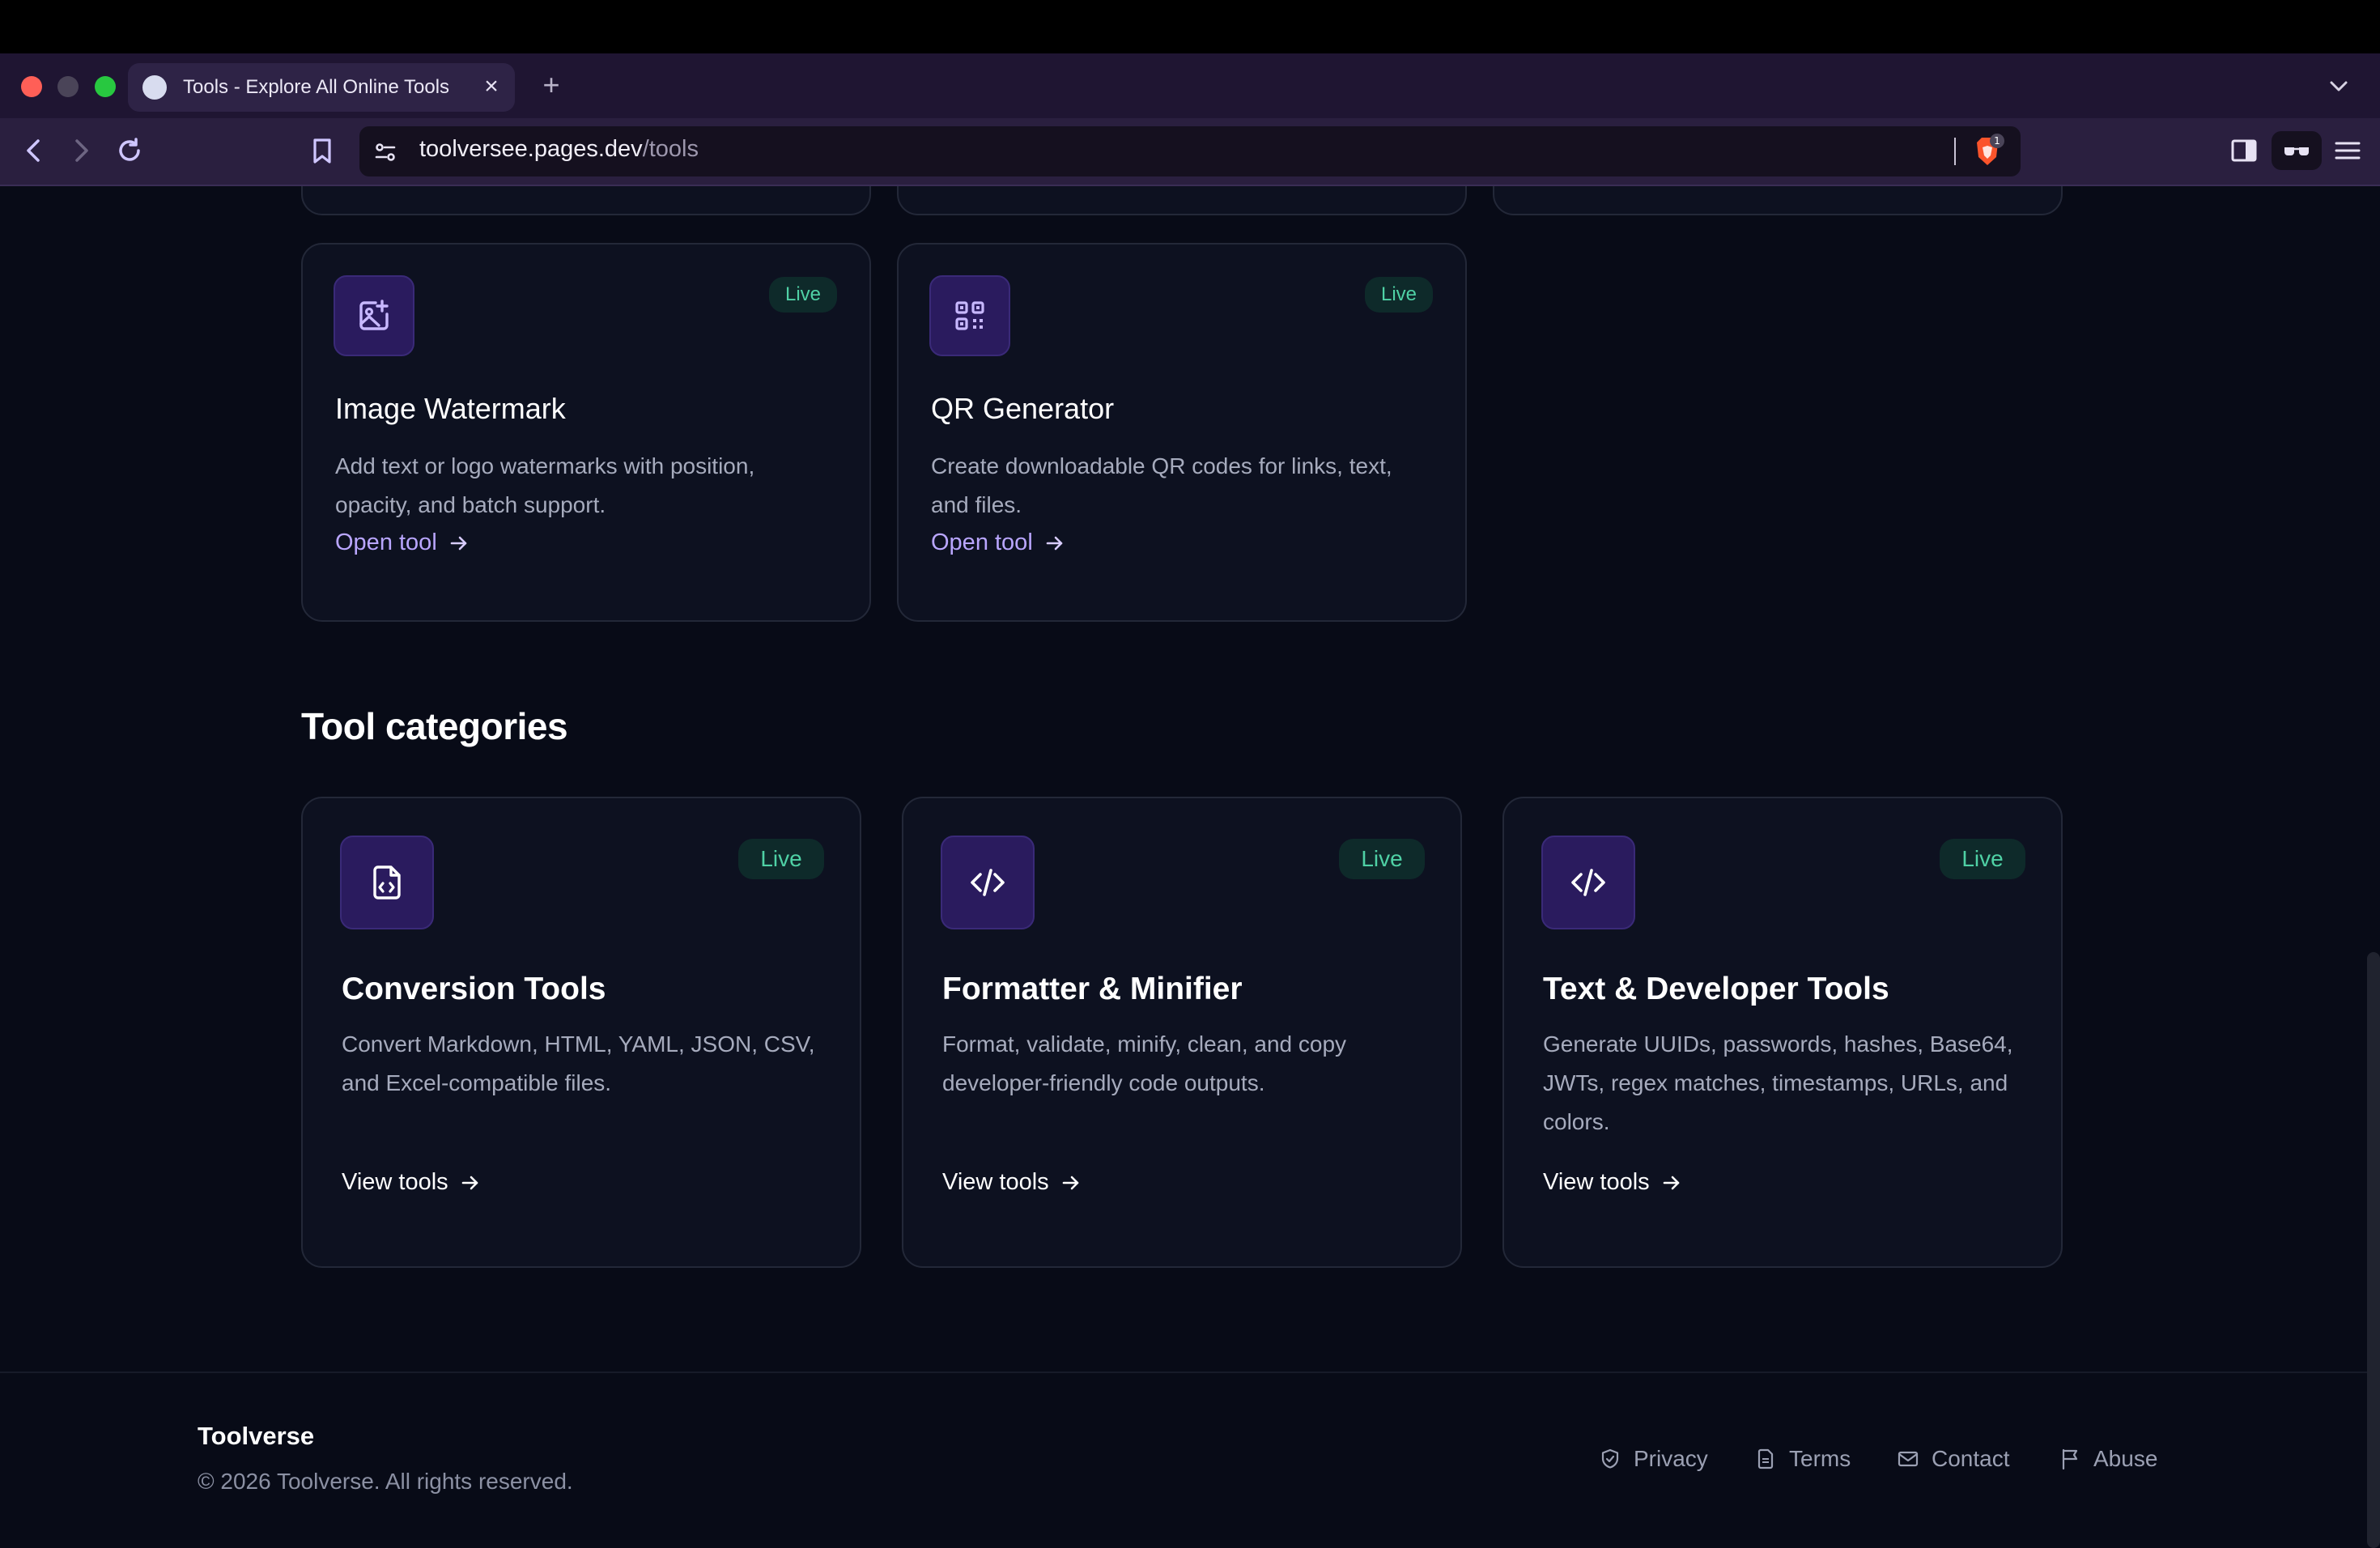  I want to click on footer-divider, so click(1183, 1373).